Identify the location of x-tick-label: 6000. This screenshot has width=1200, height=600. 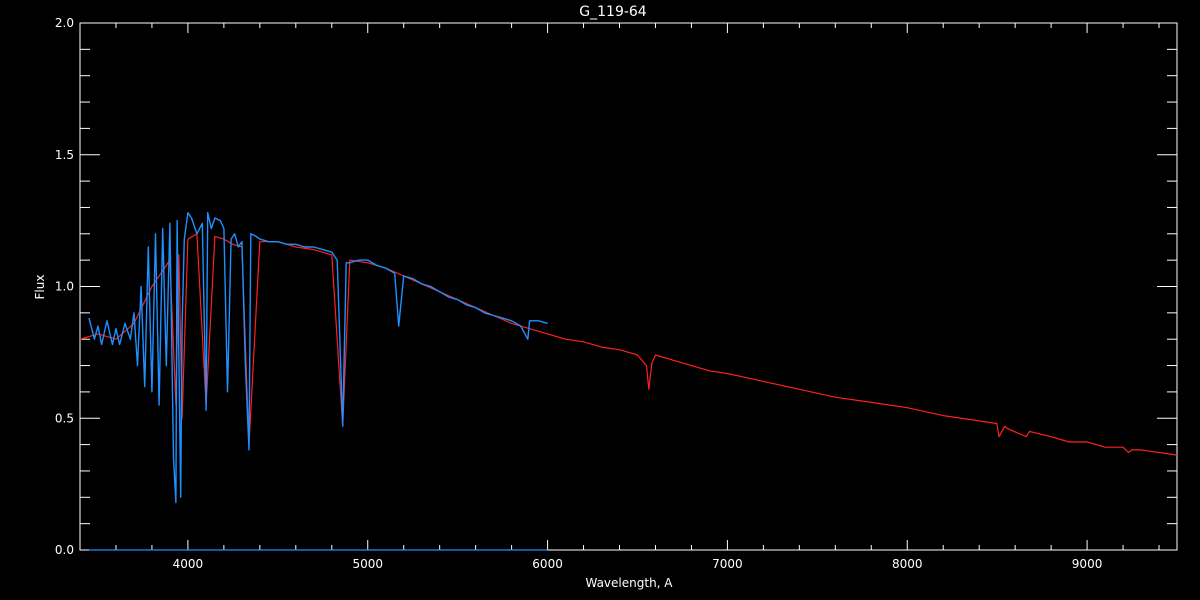
(547, 564).